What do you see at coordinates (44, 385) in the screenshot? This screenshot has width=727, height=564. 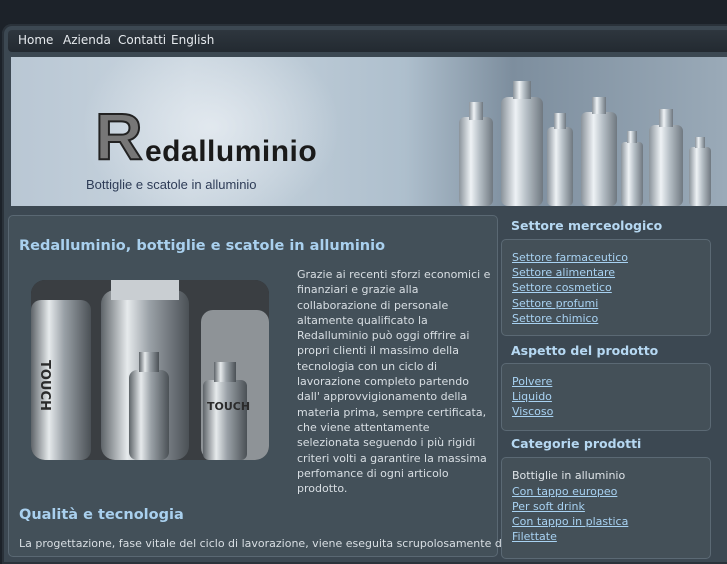 I see `photo-label-1: TOUCH` at bounding box center [44, 385].